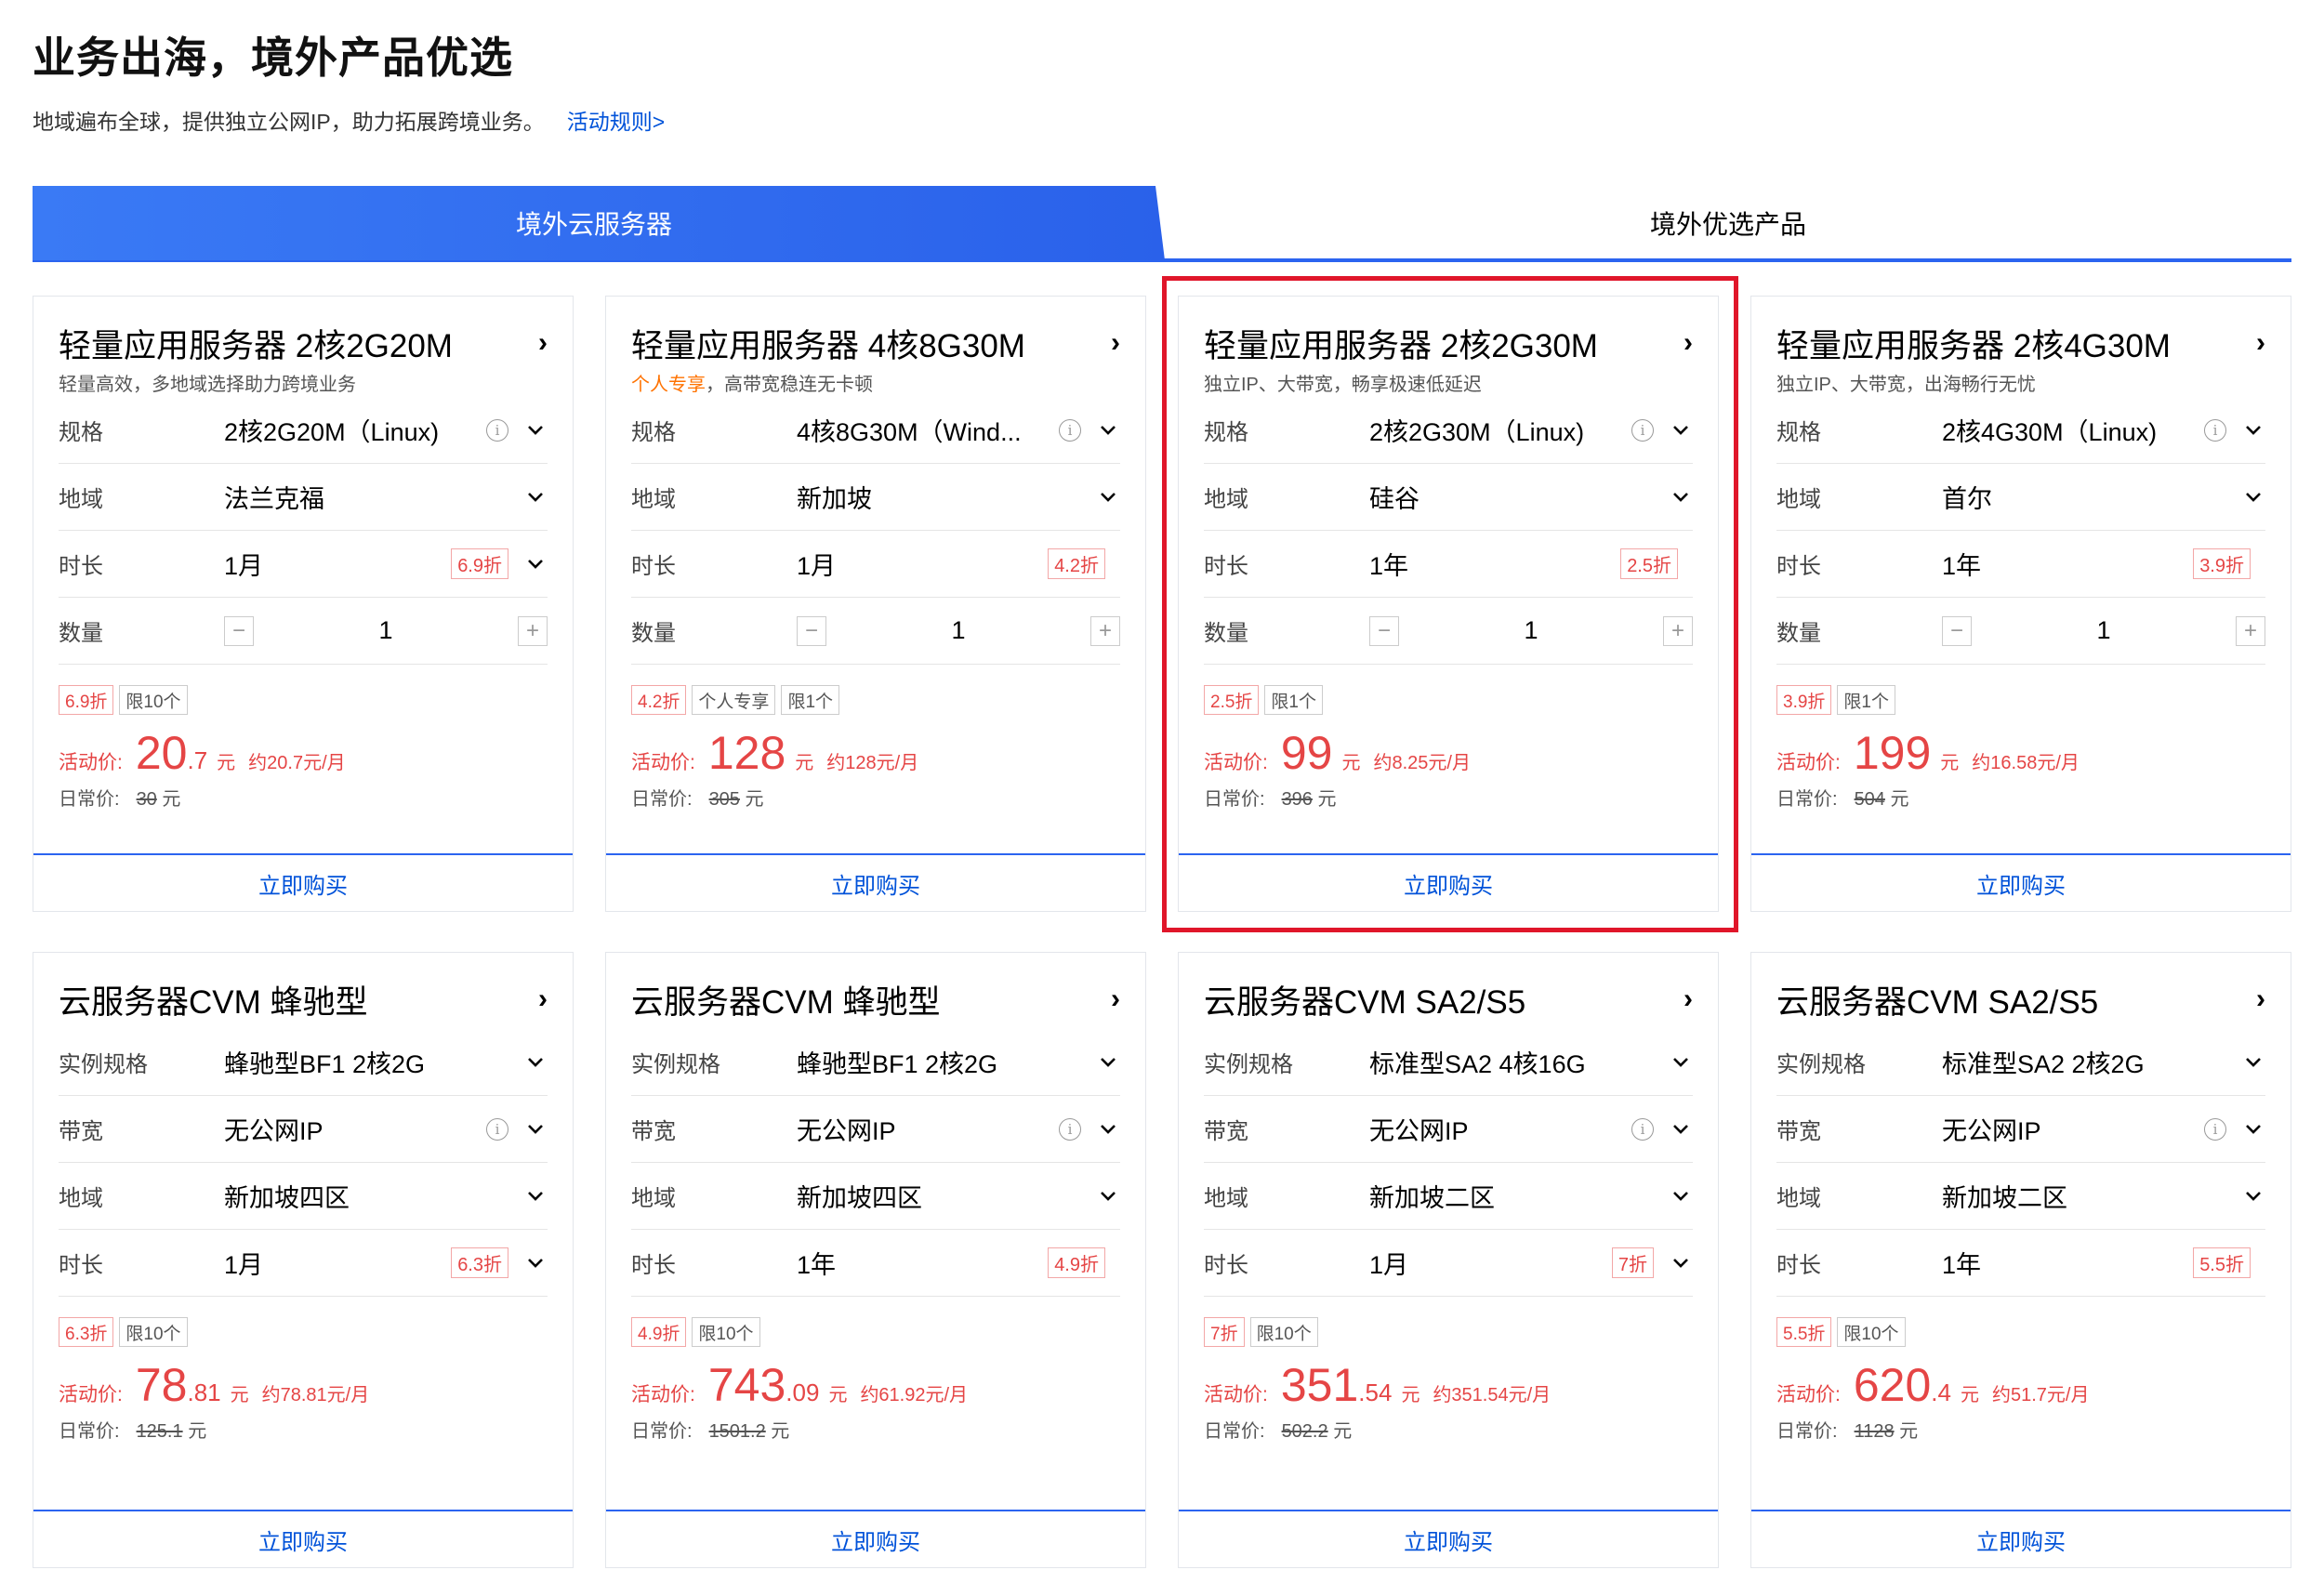  What do you see at coordinates (1973, 344) in the screenshot?
I see `card-title: 轻量应用服务器 2核4G30M` at bounding box center [1973, 344].